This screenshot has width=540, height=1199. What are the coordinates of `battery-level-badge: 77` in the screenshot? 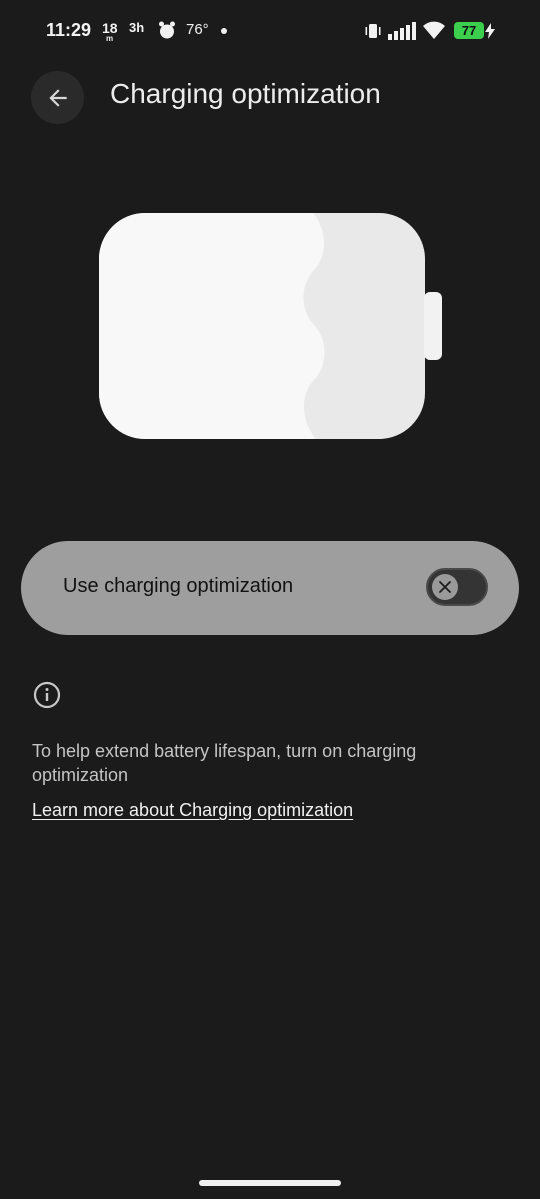 It's located at (469, 30).